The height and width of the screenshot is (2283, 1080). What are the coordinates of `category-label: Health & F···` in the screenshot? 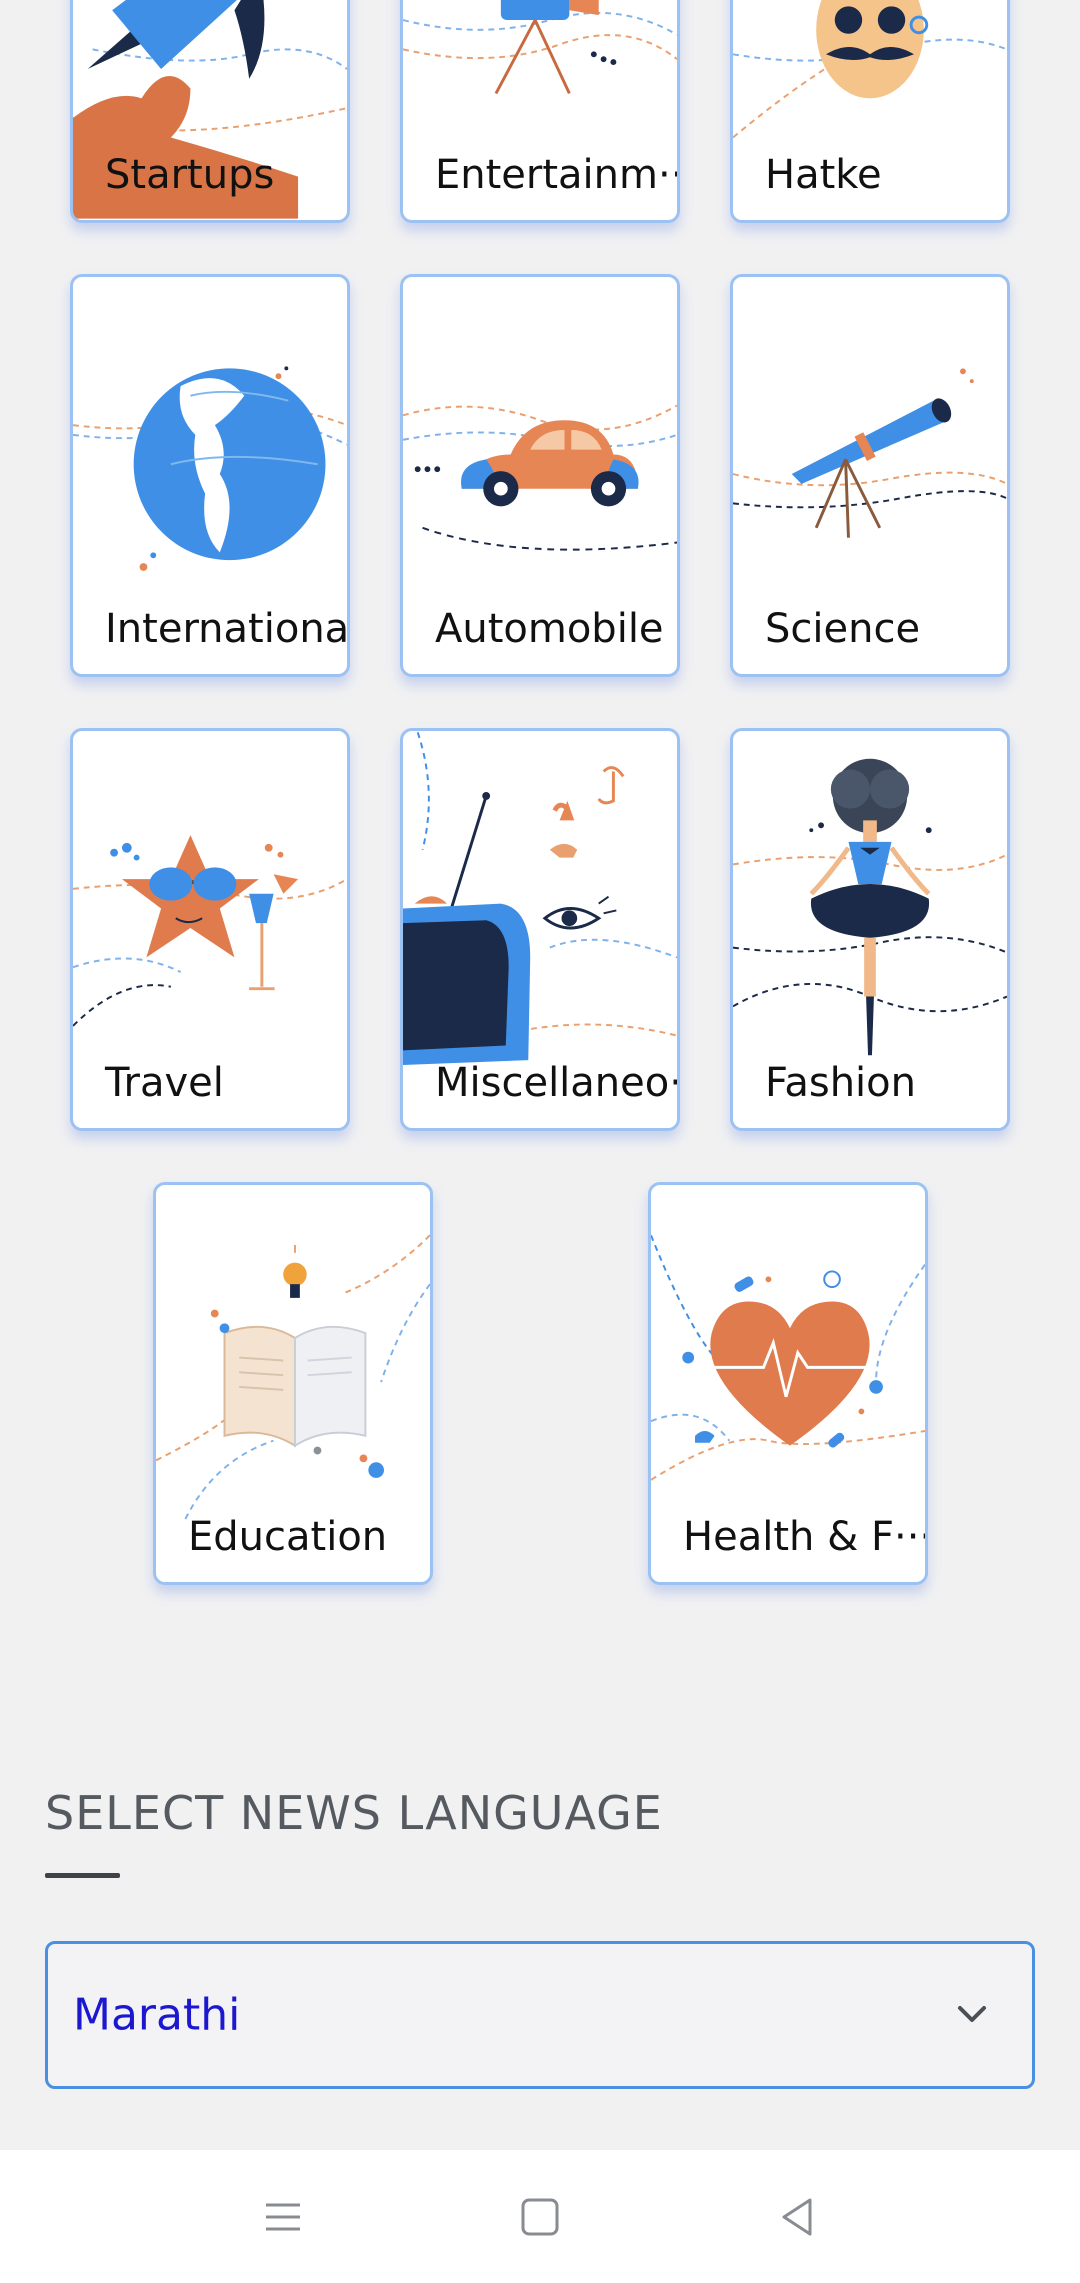 It's located at (805, 1537).